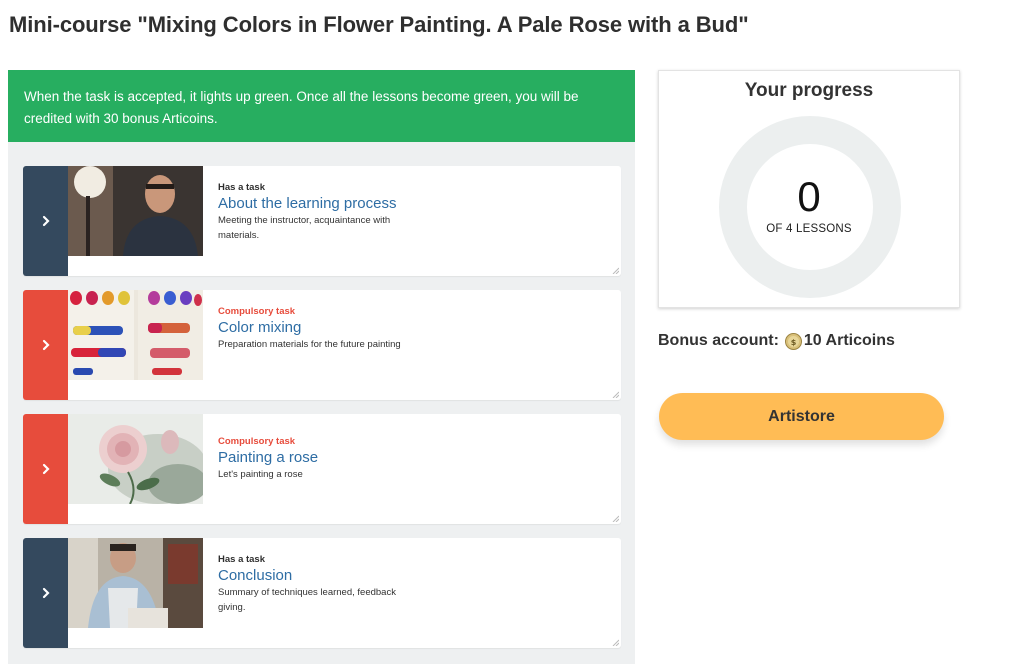  Describe the element at coordinates (340, 575) in the screenshot. I see `lesson-title-link: Conclusion` at that location.